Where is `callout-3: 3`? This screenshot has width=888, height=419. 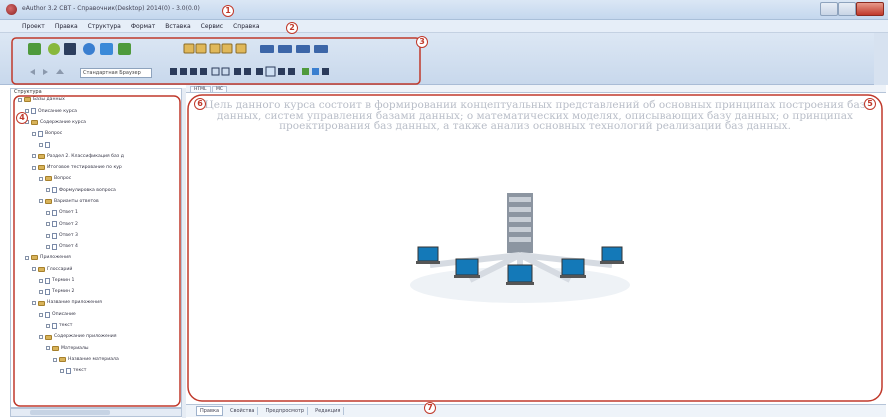 callout-3: 3 is located at coordinates (422, 42).